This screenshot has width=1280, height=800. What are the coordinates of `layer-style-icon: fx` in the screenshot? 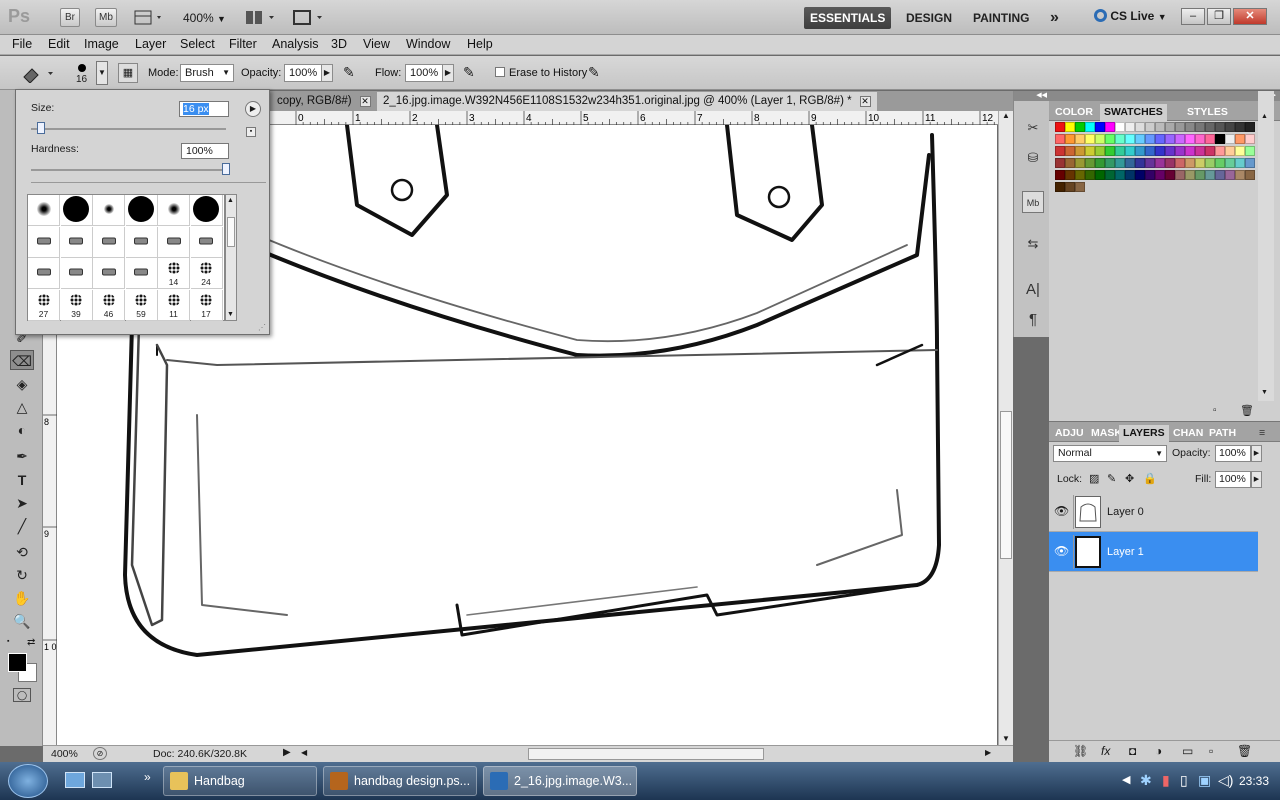 It's located at (1105, 751).